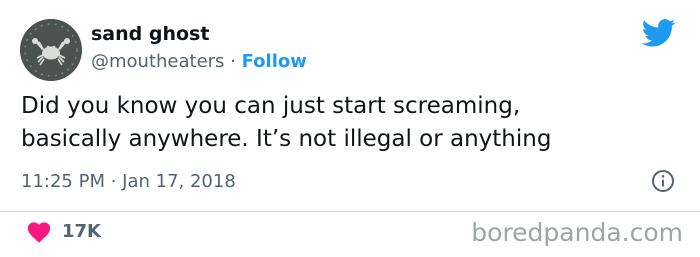 This screenshot has width=700, height=257. I want to click on crab-avatar-image, so click(51, 50).